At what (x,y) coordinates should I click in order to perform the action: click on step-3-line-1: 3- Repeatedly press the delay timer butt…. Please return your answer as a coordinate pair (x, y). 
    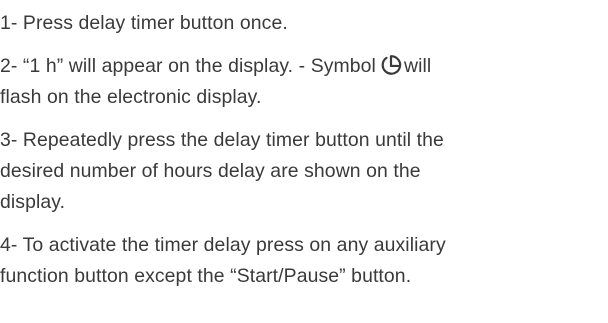
    Looking at the image, I should click on (222, 140).